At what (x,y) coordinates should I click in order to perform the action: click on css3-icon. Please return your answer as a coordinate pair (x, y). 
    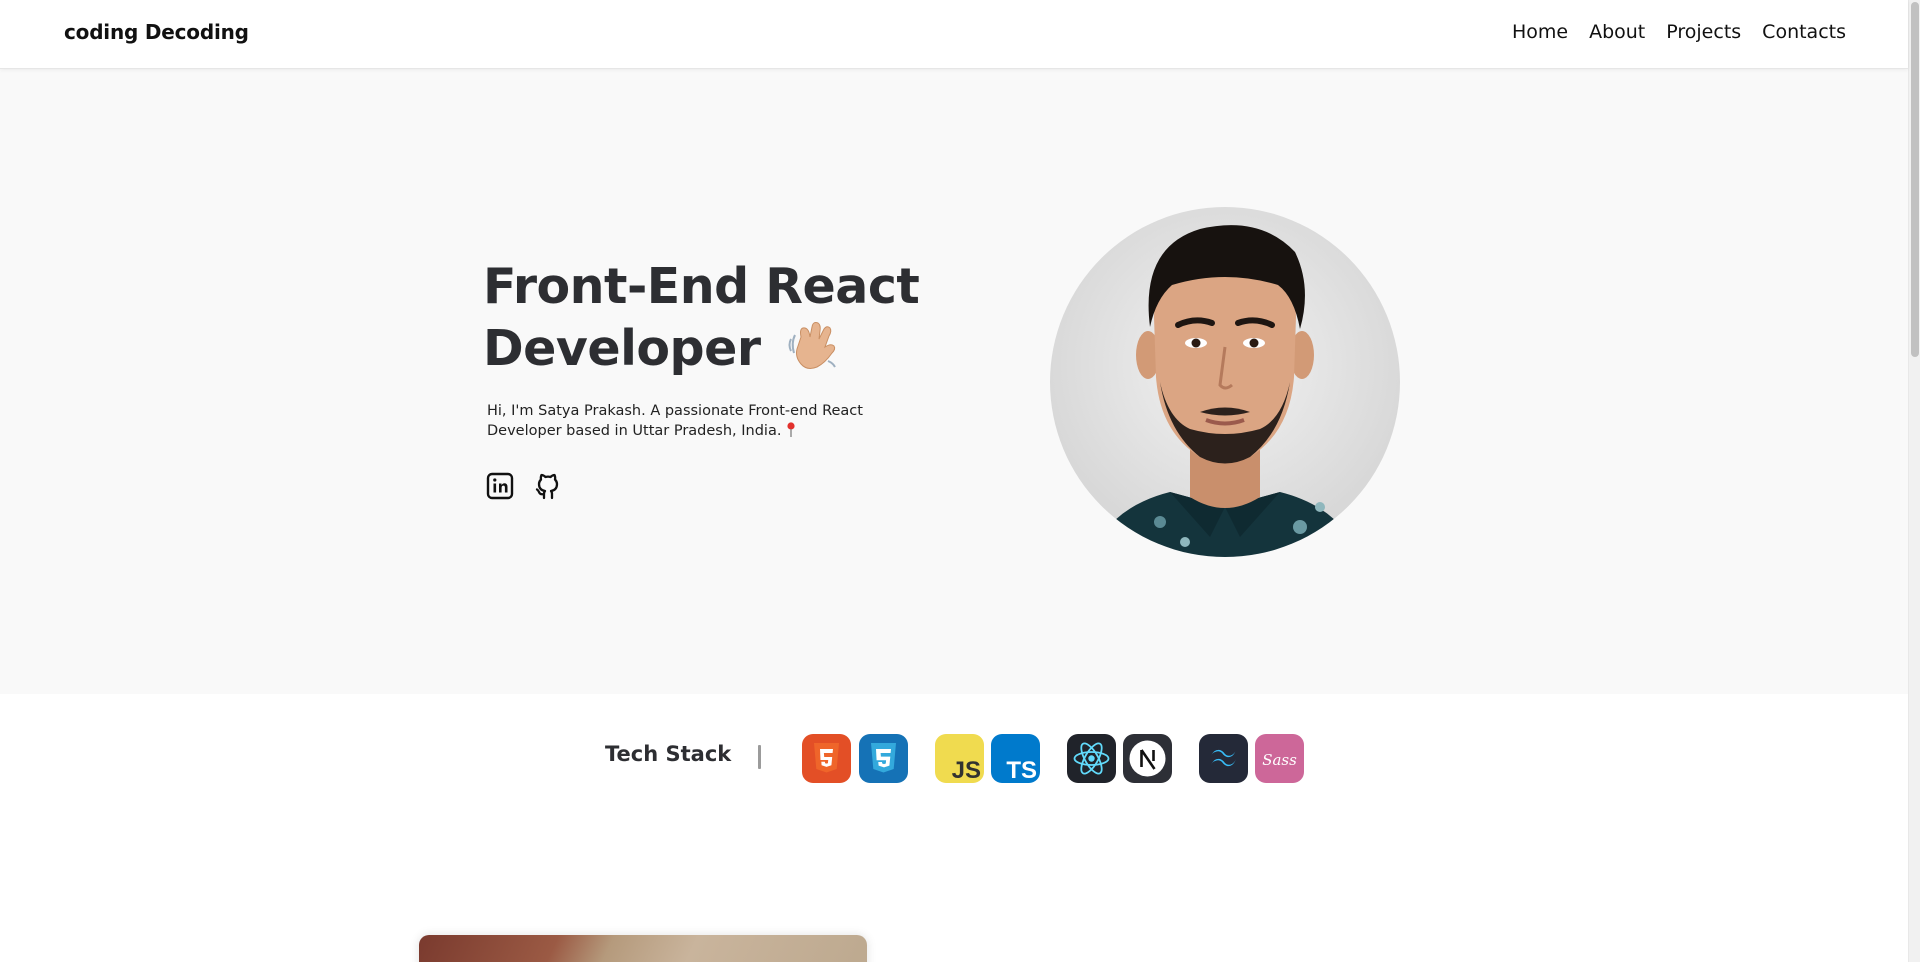
    Looking at the image, I should click on (883, 758).